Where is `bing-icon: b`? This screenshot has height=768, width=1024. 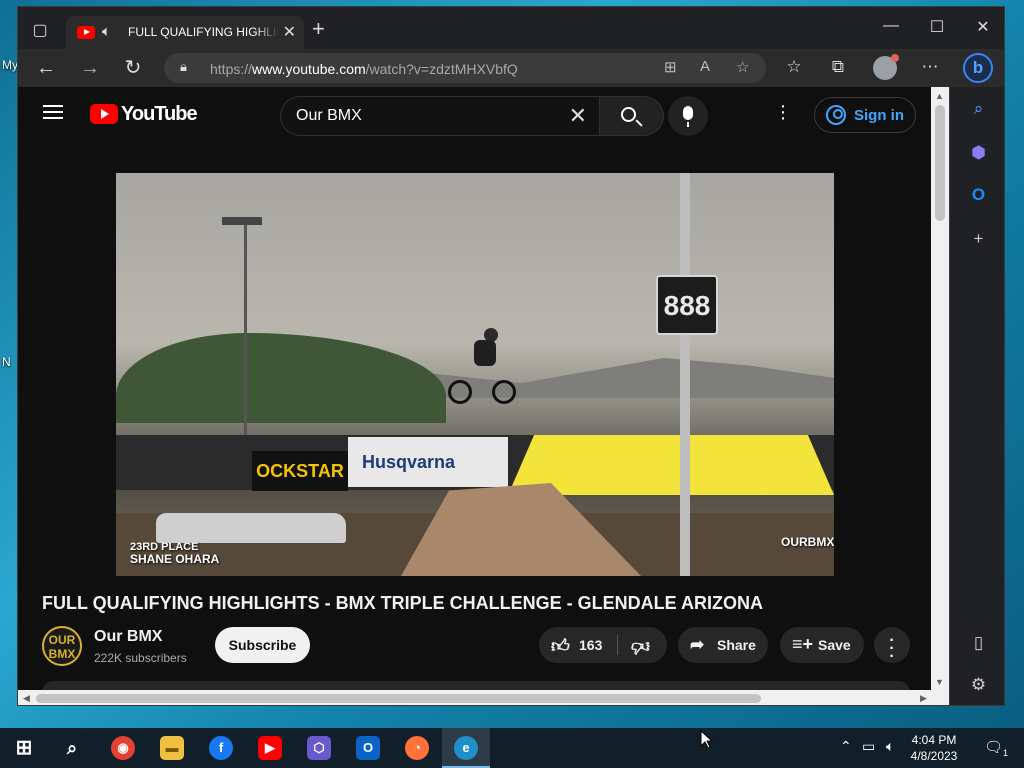
bing-icon: b is located at coordinates (978, 68).